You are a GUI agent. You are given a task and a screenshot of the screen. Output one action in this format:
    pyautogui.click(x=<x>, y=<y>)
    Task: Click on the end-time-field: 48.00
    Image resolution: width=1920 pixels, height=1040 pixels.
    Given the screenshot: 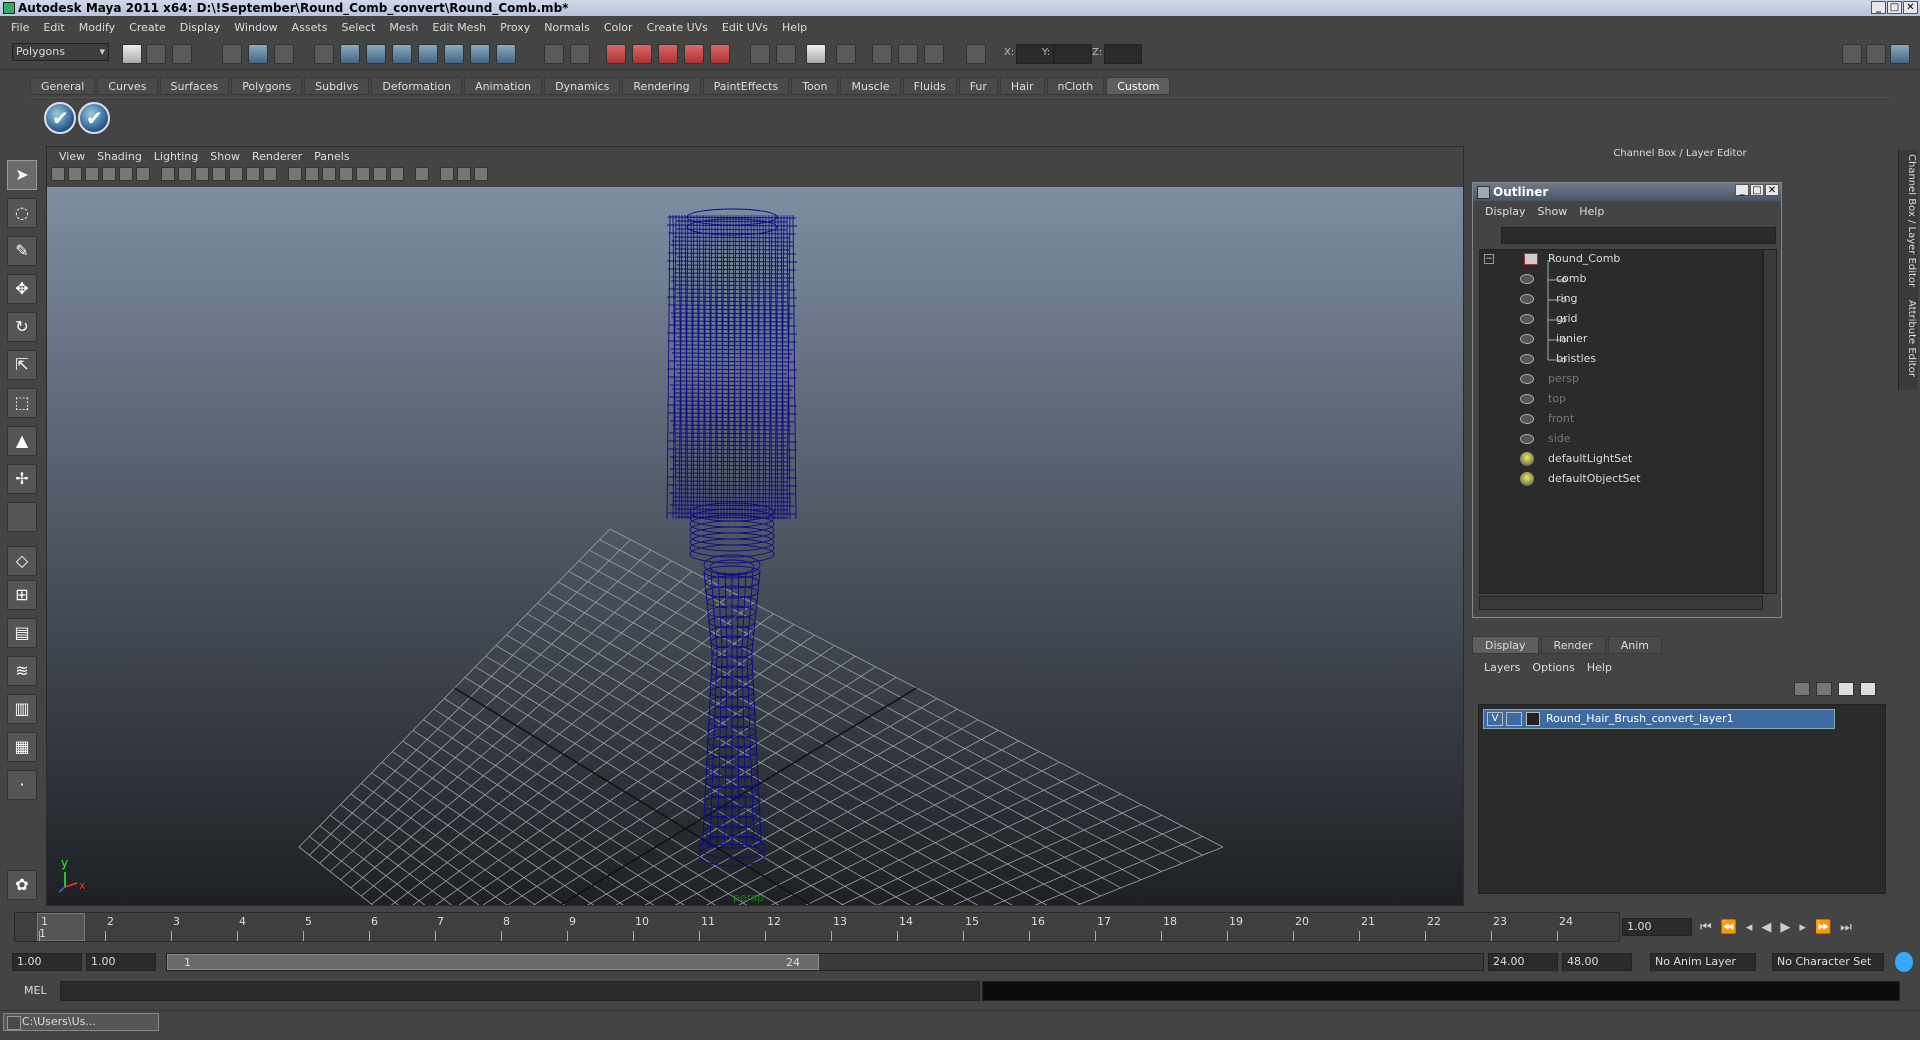 What is the action you would take?
    pyautogui.click(x=1597, y=962)
    